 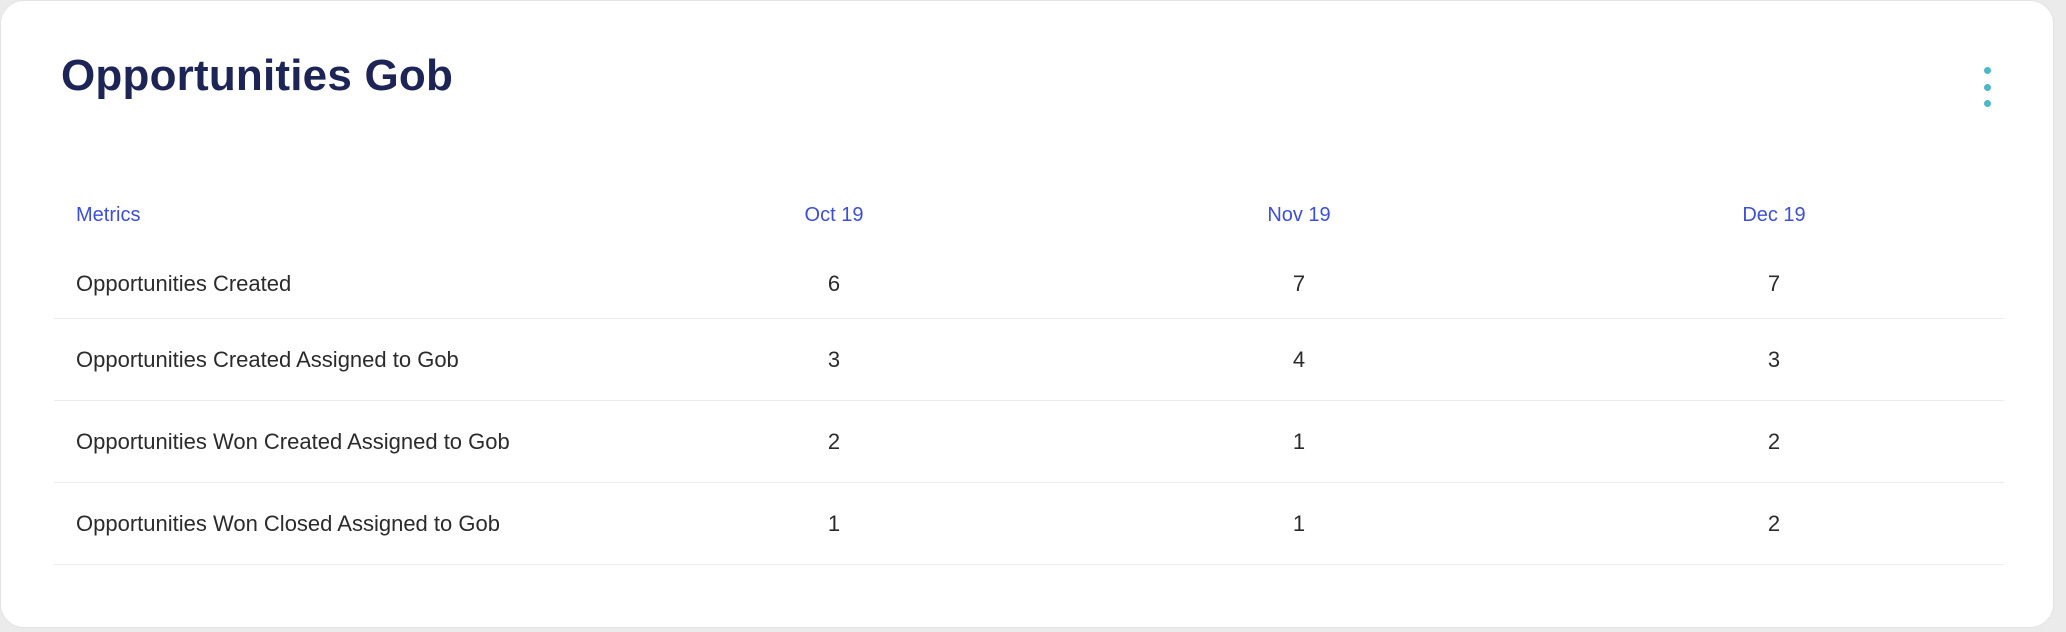 I want to click on column-header-nov-19: Nov 19, so click(x=1299, y=215).